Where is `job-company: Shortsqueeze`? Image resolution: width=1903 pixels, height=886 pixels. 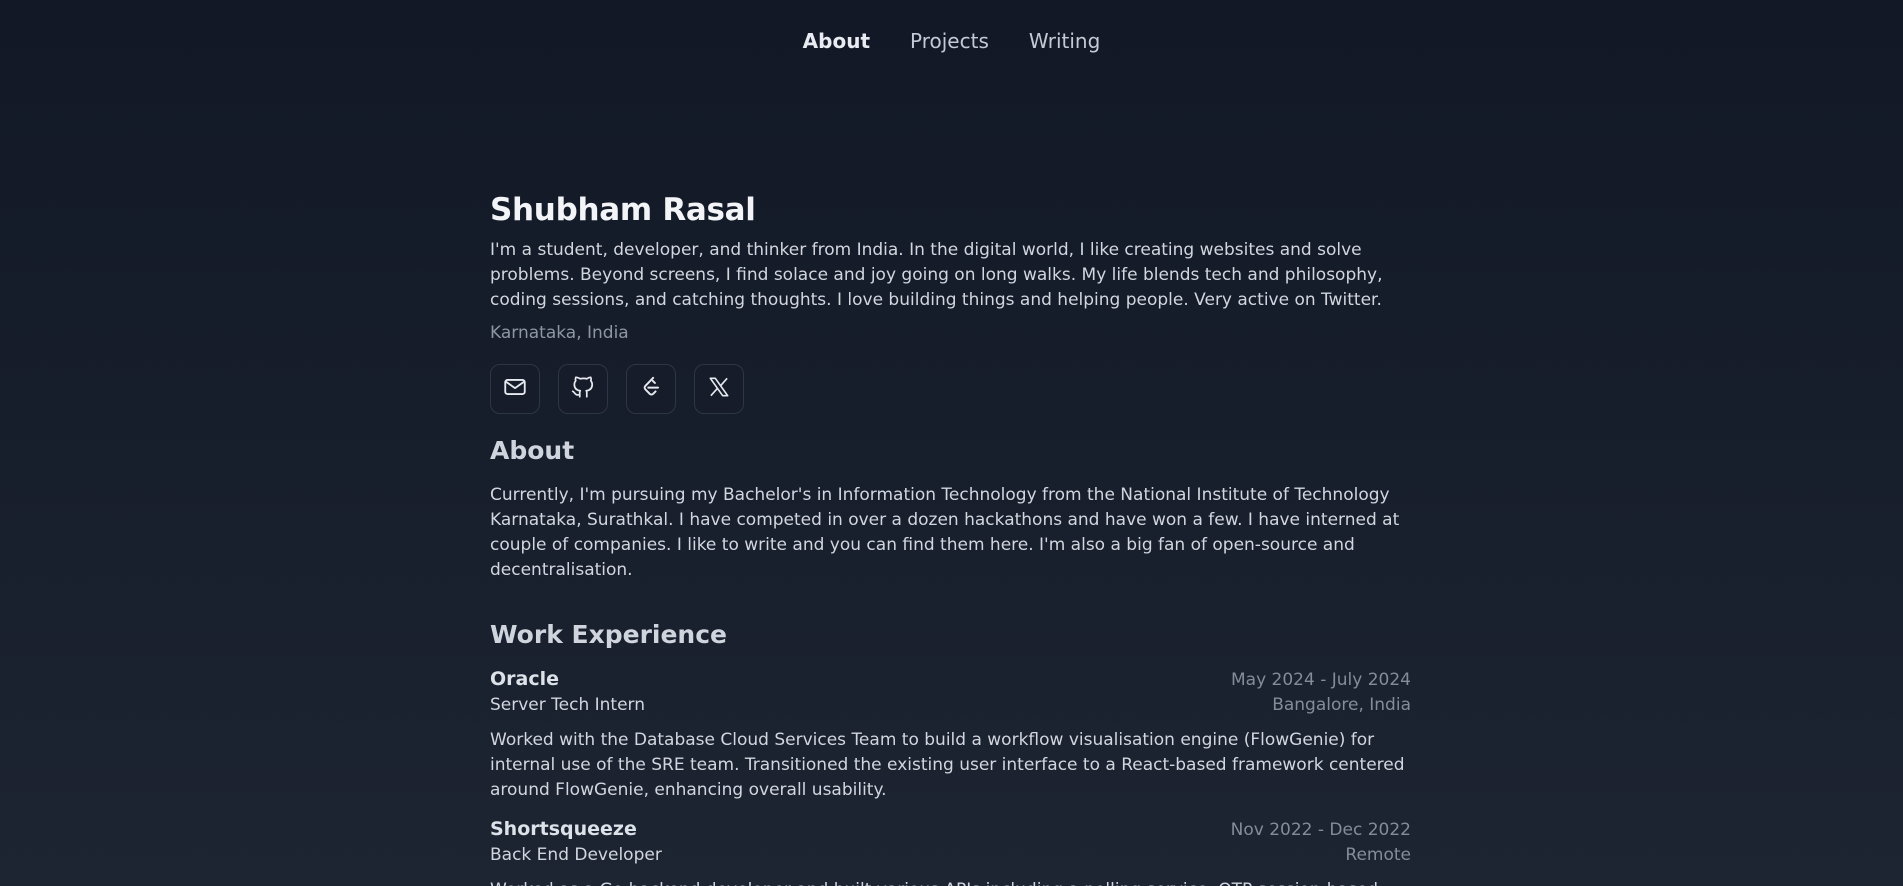
job-company: Shortsqueeze is located at coordinates (563, 829).